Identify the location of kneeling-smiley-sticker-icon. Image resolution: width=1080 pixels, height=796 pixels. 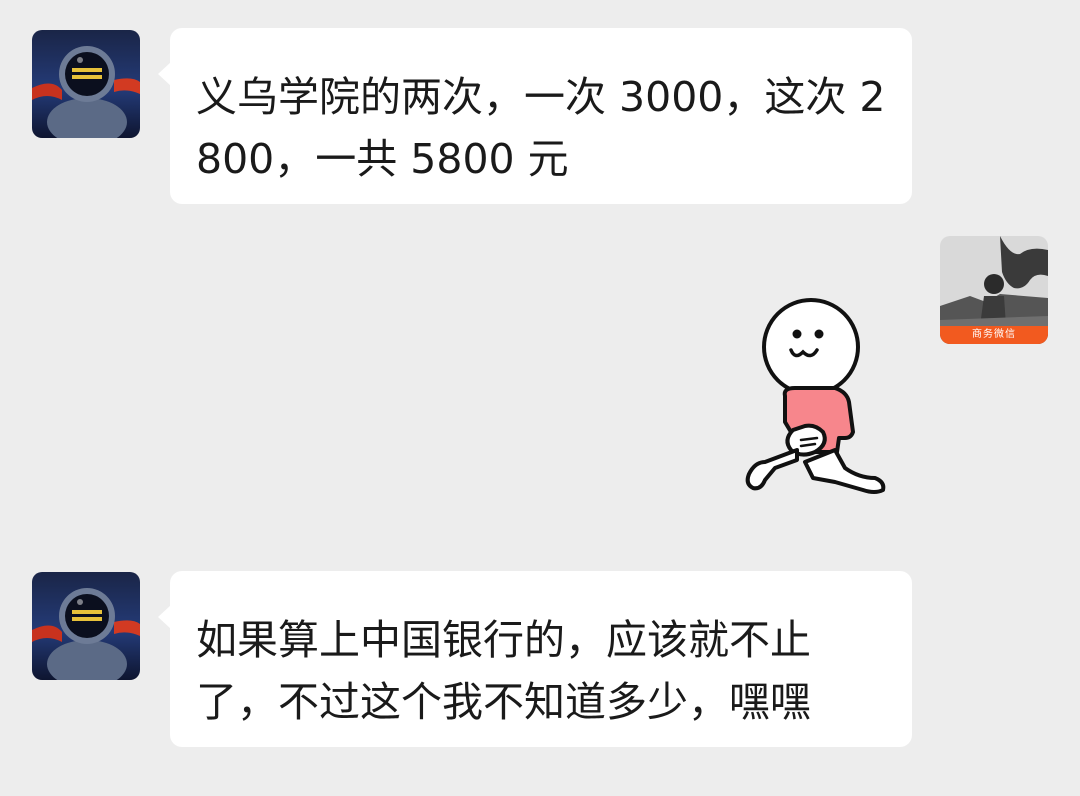
(817, 397).